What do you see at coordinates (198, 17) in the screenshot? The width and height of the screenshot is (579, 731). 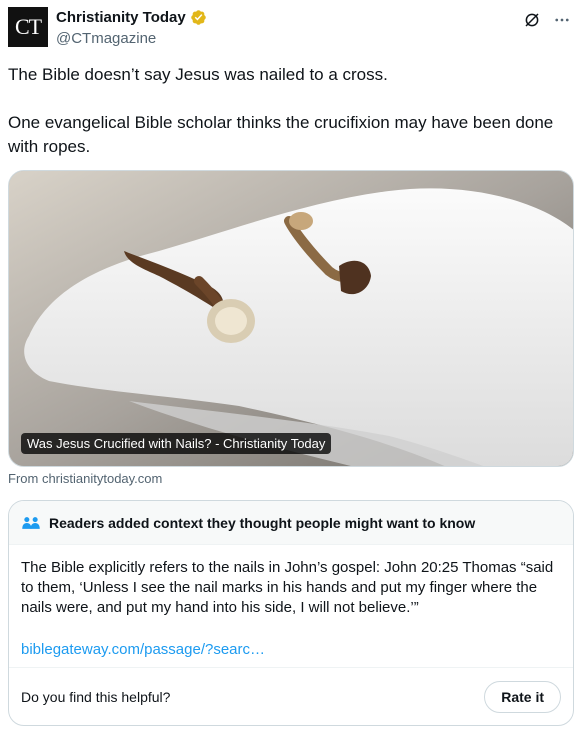 I see `verified-icon` at bounding box center [198, 17].